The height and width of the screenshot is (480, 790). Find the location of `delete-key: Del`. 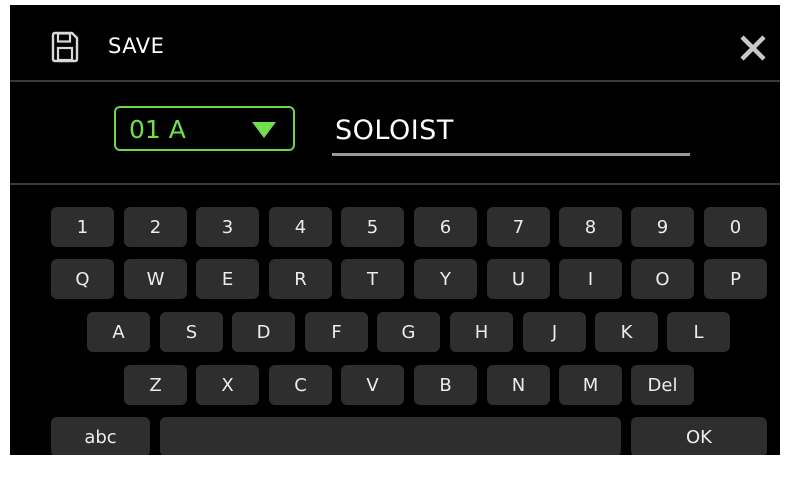

delete-key: Del is located at coordinates (662, 385).